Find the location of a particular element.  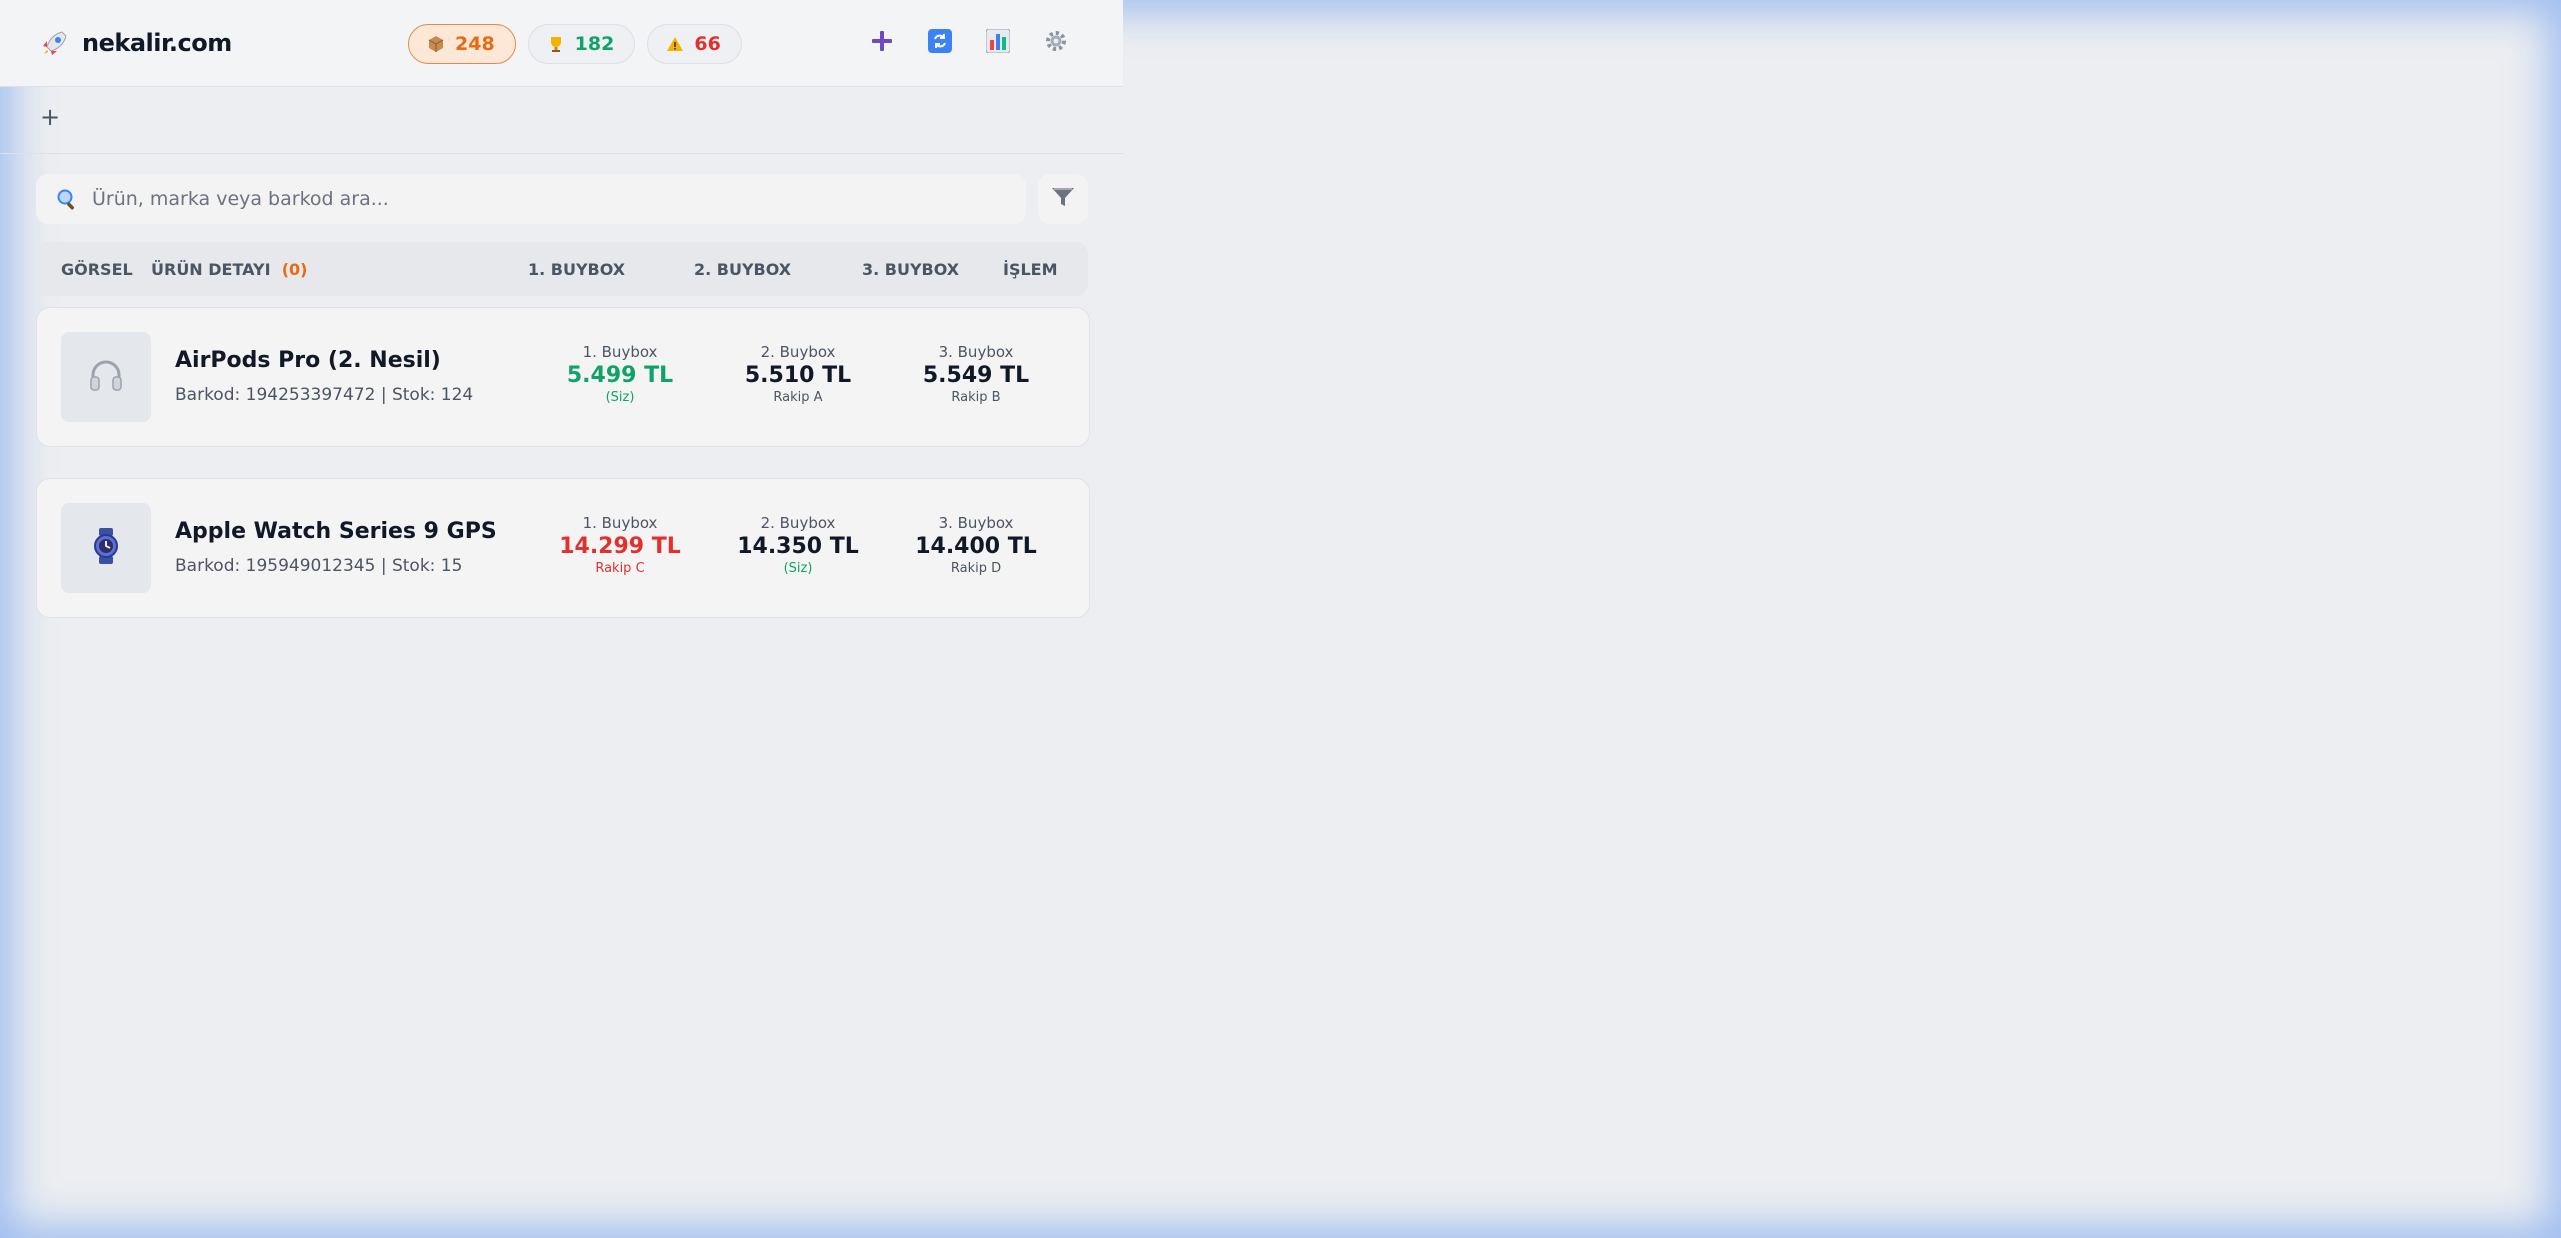

buybox-price: 14.350 TL is located at coordinates (798, 546).